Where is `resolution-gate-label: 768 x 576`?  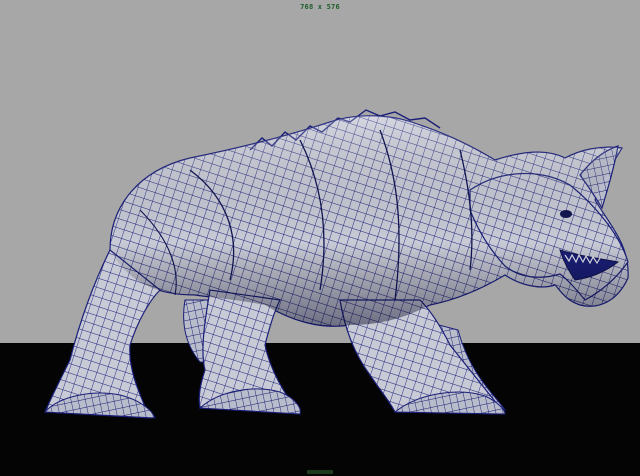 resolution-gate-label: 768 x 576 is located at coordinates (320, 7).